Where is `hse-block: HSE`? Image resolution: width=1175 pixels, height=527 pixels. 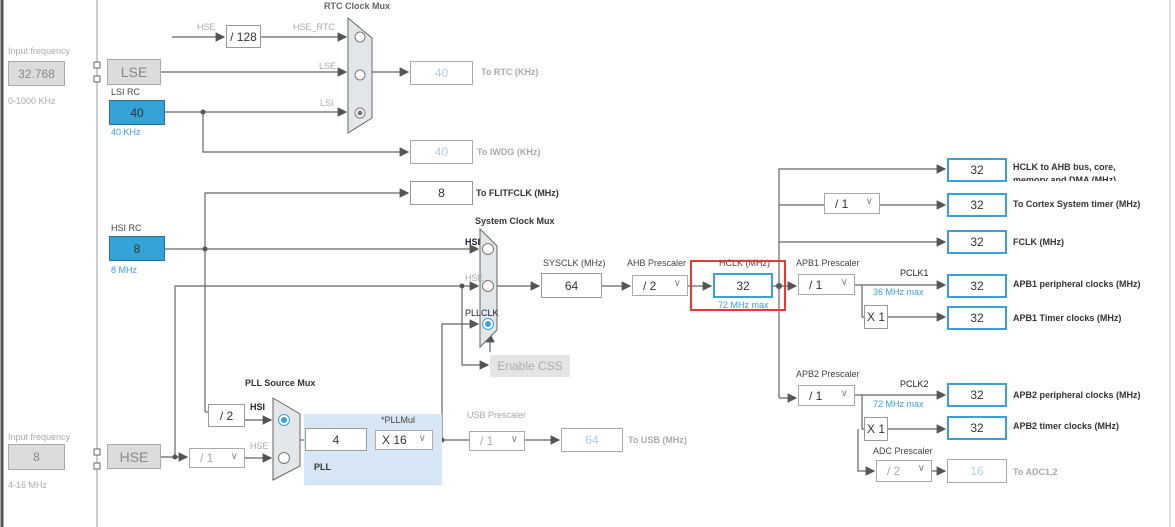
hse-block: HSE is located at coordinates (134, 456).